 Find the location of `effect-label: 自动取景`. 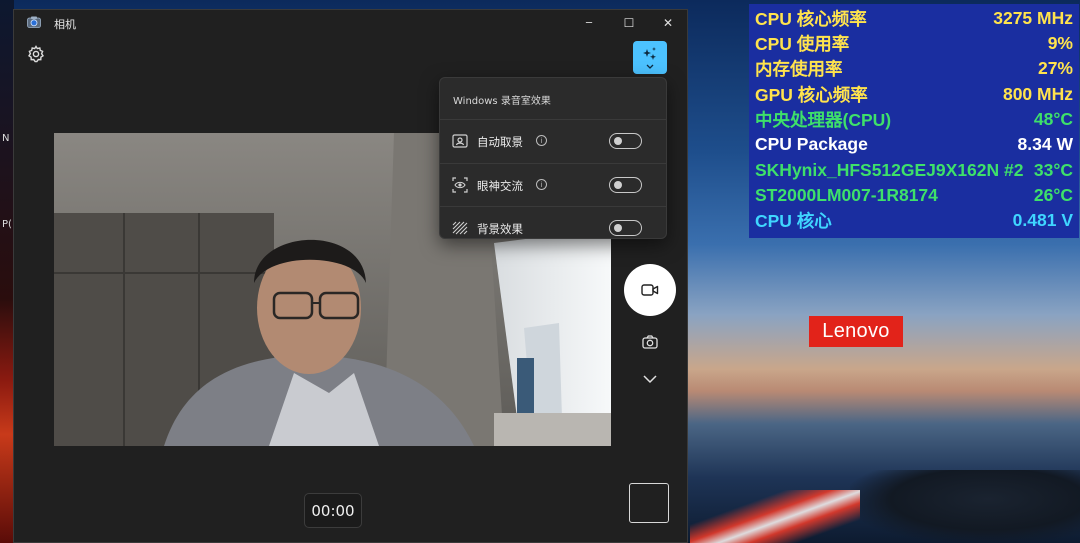

effect-label: 自动取景 is located at coordinates (500, 142).